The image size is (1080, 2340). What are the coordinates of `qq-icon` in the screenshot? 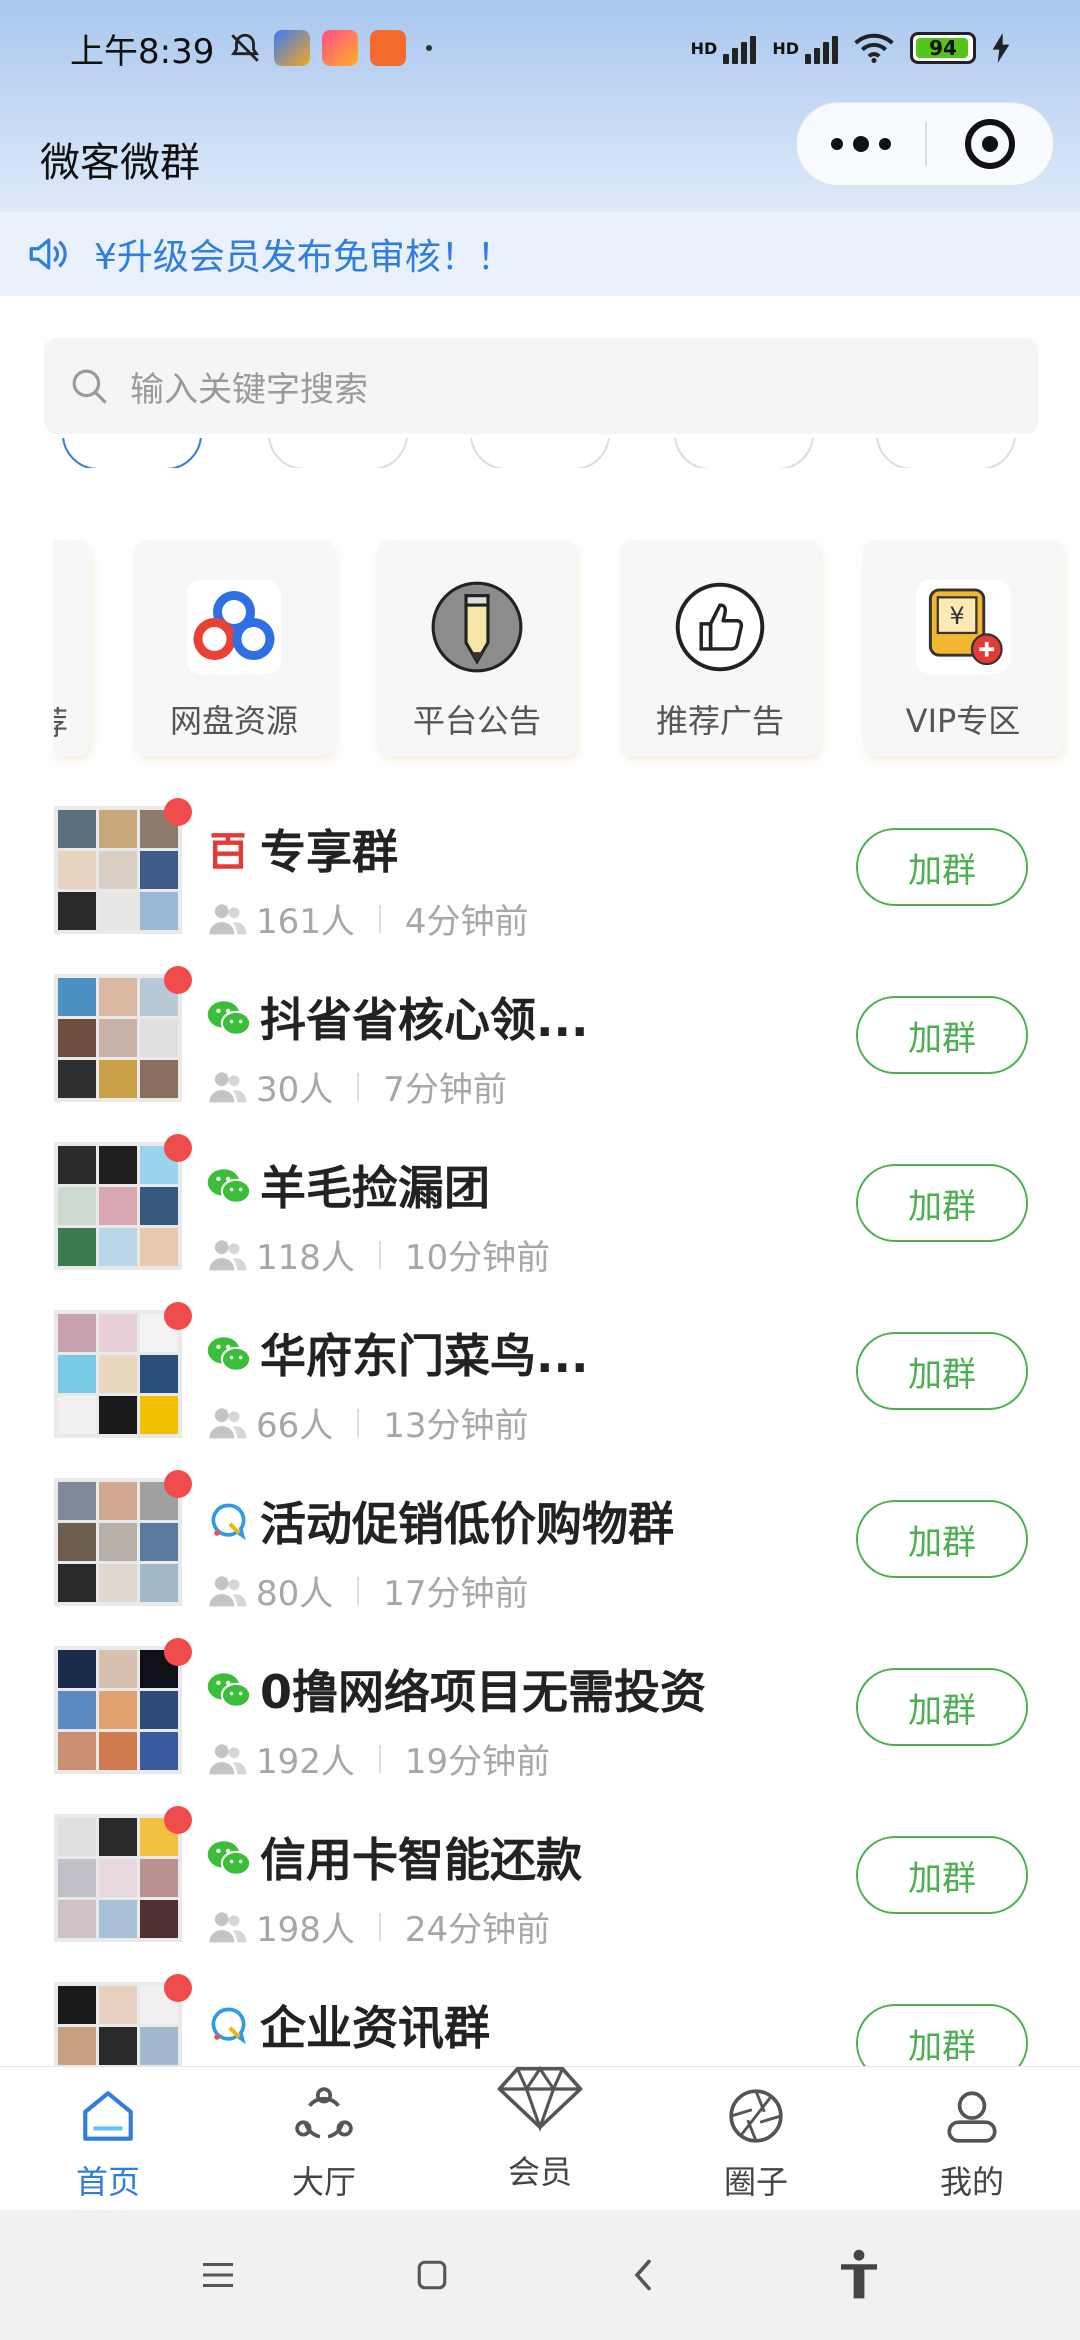 It's located at (228, 2026).